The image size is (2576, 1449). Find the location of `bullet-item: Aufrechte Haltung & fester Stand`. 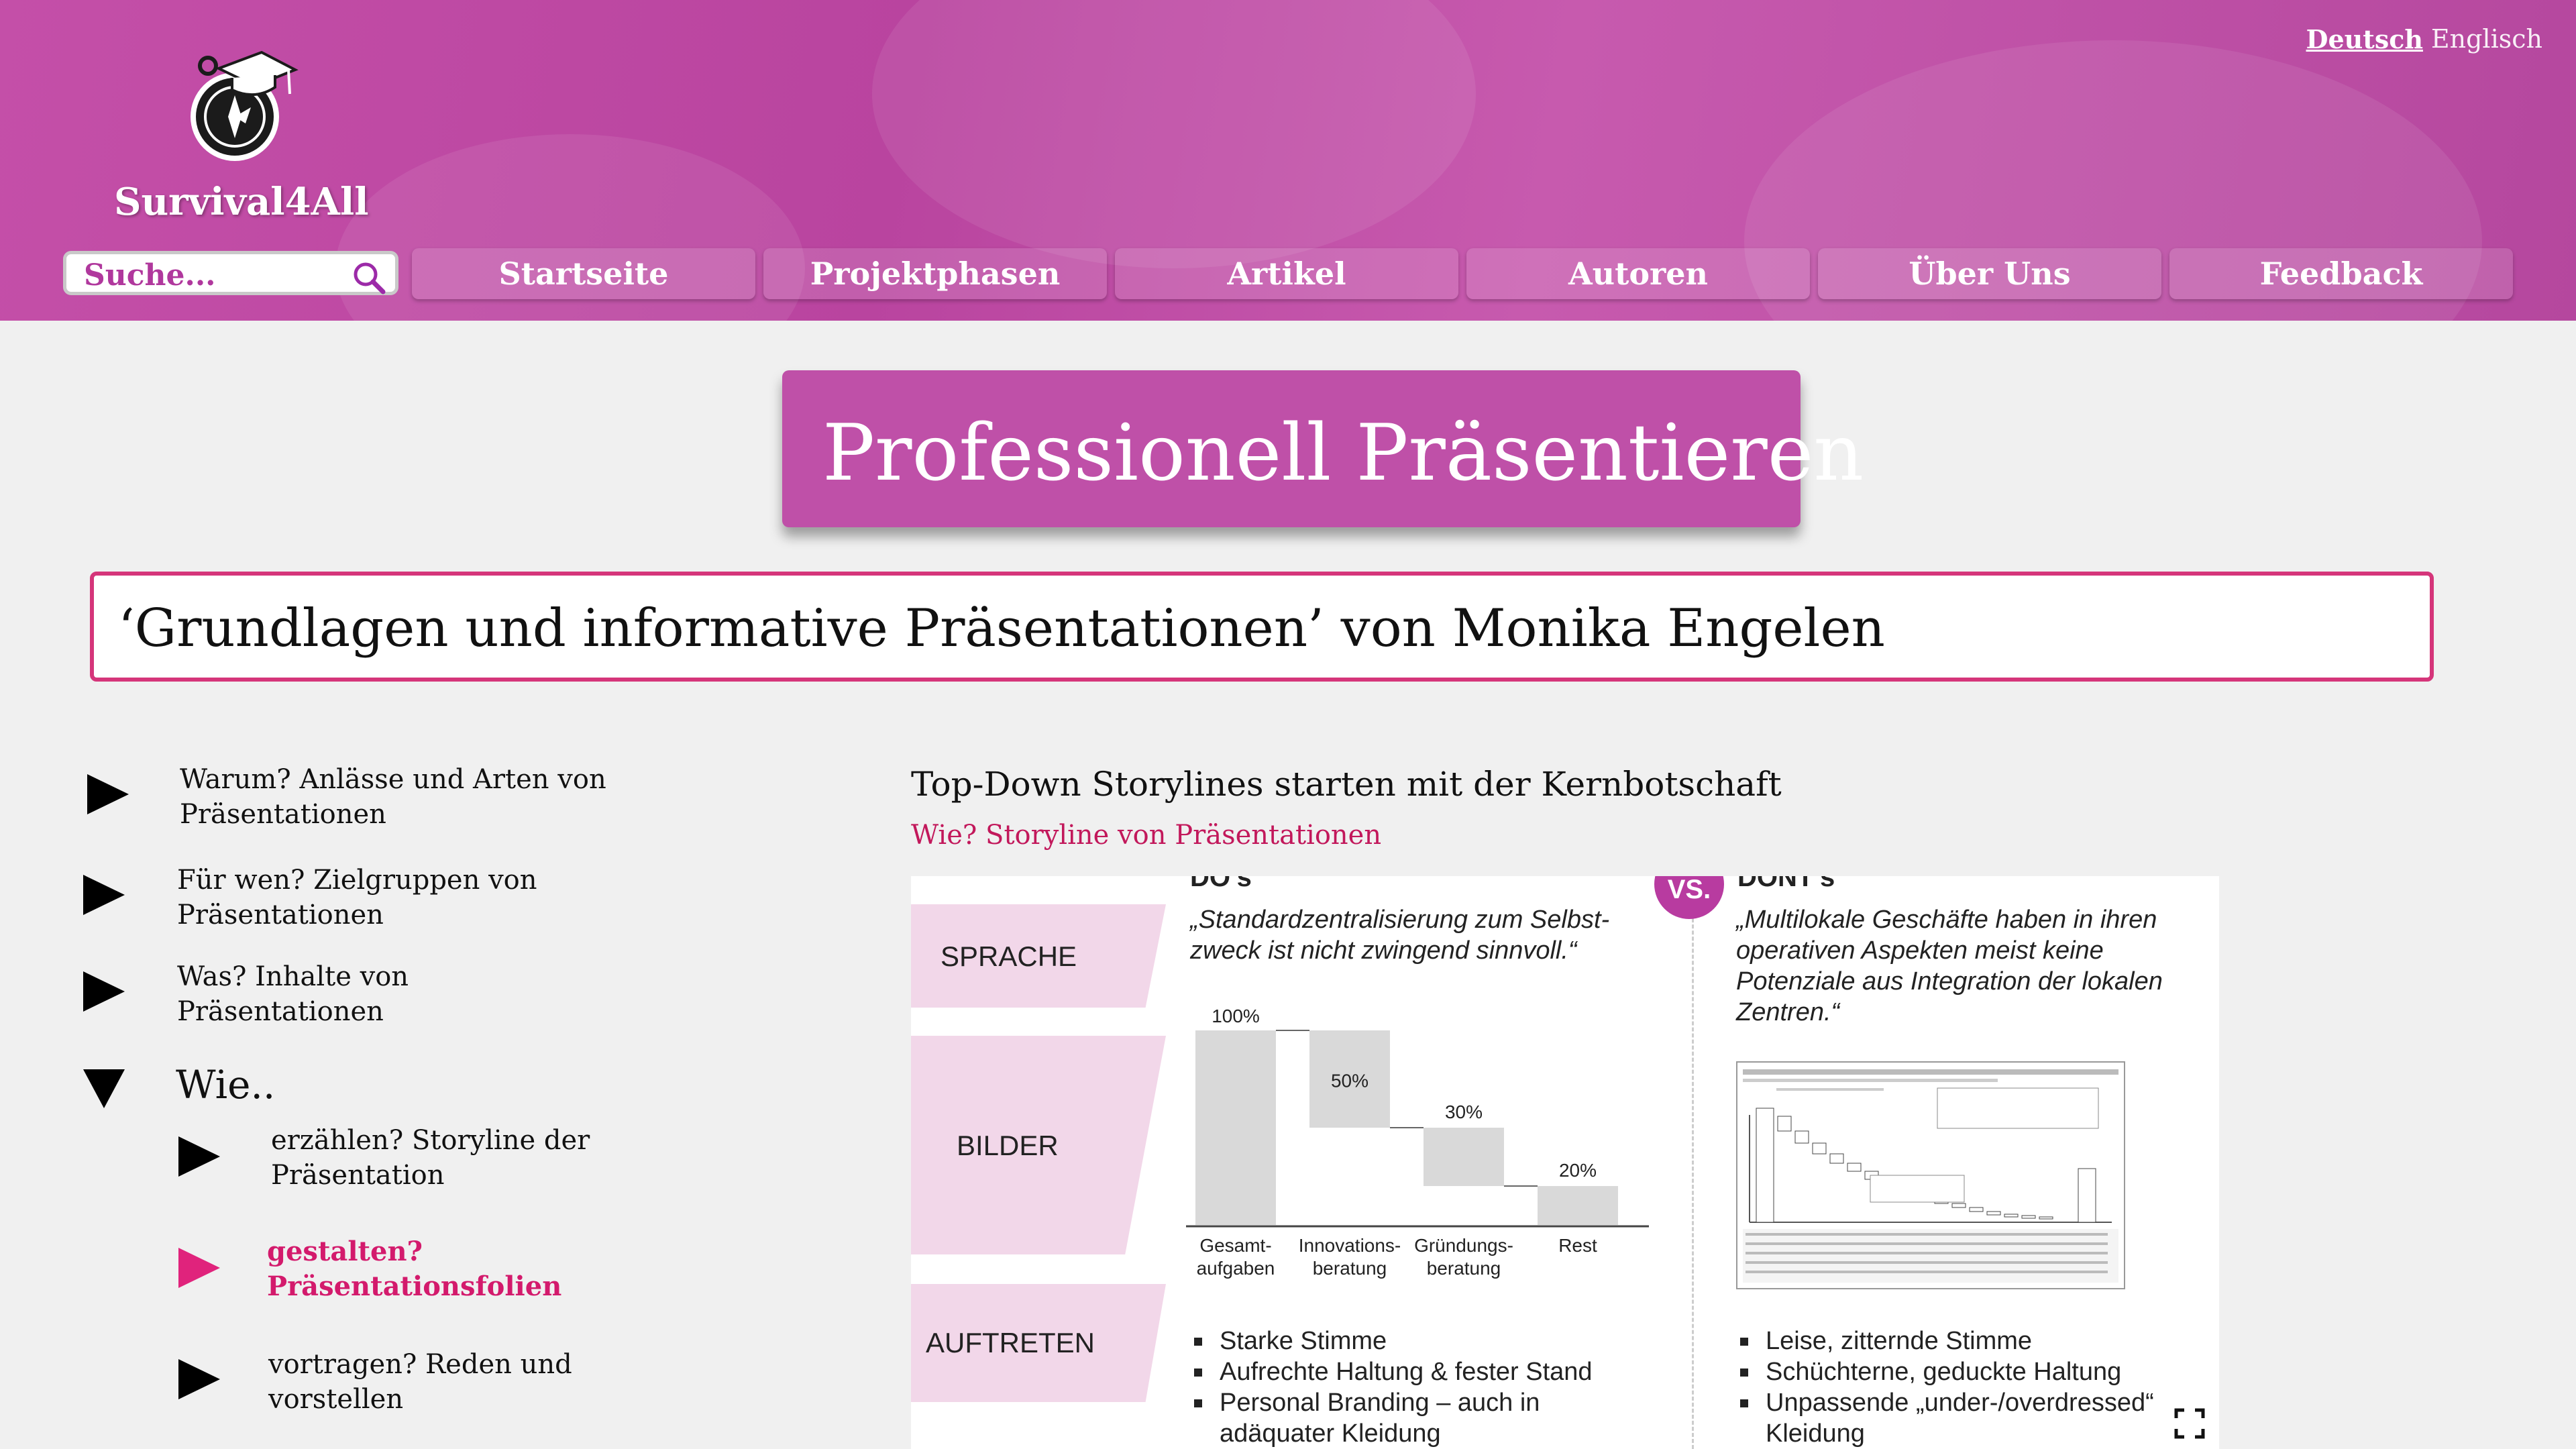

bullet-item: Aufrechte Haltung & fester Stand is located at coordinates (1404, 1371).